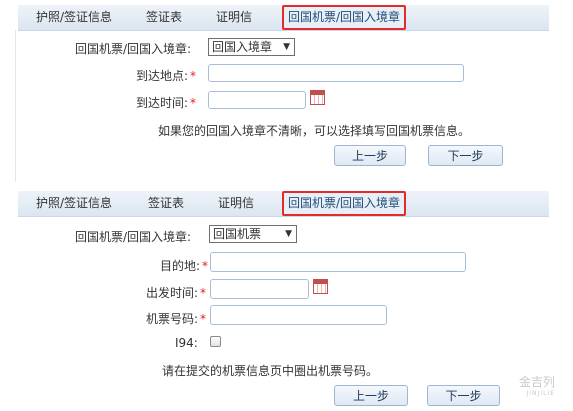  I want to click on departure-time-label: 出发时间: *, so click(176, 292).